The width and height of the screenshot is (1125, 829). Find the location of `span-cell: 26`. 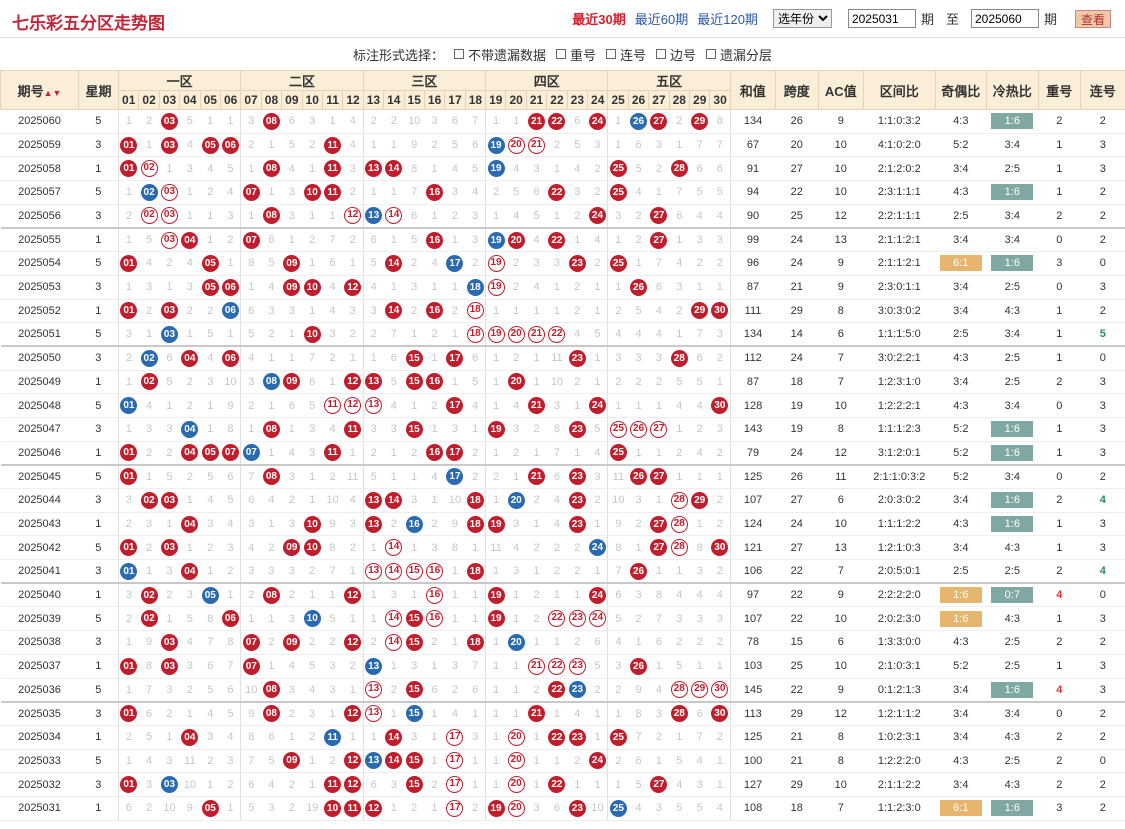

span-cell: 26 is located at coordinates (797, 121).